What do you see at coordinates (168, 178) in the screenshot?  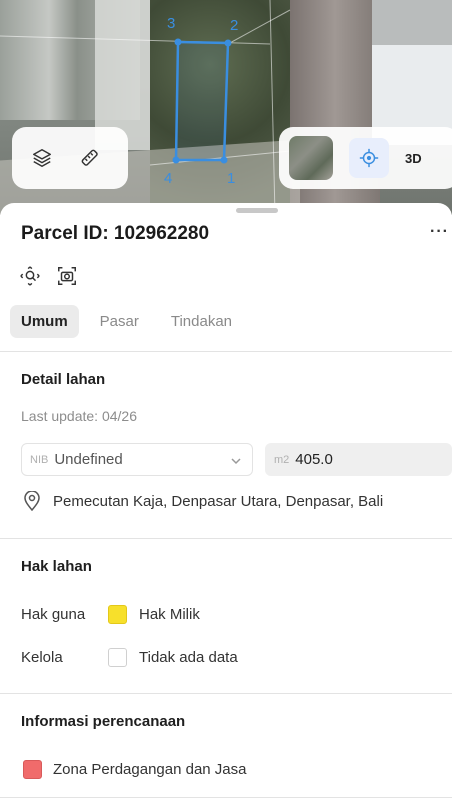 I see `vertex-label: 4` at bounding box center [168, 178].